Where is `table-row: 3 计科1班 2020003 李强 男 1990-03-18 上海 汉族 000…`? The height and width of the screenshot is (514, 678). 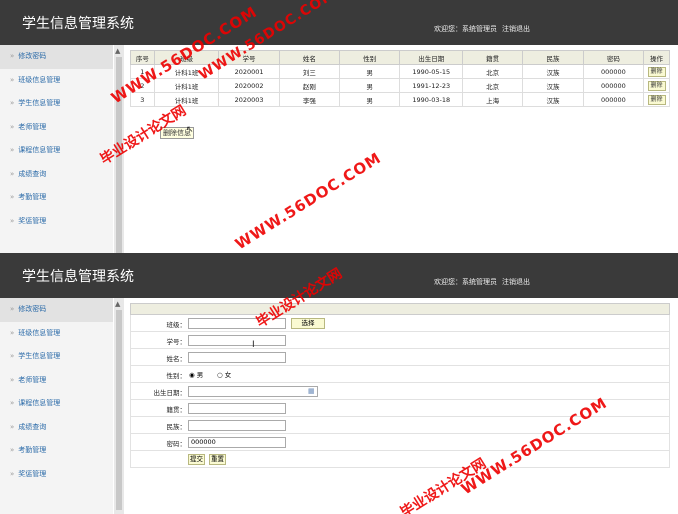
table-row: 3 计科1班 2020003 李强 男 1990-03-18 上海 汉族 000… is located at coordinates (400, 99).